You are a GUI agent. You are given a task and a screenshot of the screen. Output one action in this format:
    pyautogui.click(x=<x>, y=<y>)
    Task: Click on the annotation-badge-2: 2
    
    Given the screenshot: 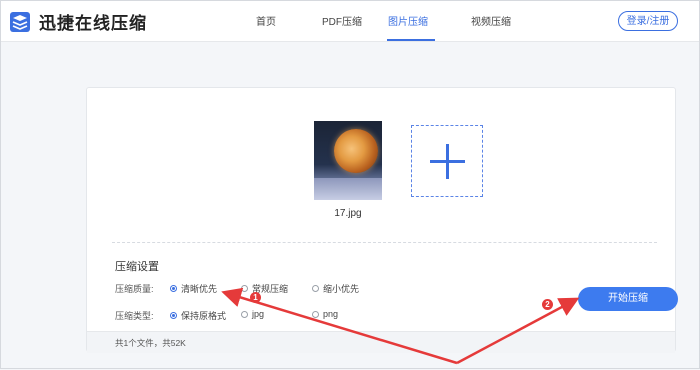 What is the action you would take?
    pyautogui.click(x=547, y=304)
    